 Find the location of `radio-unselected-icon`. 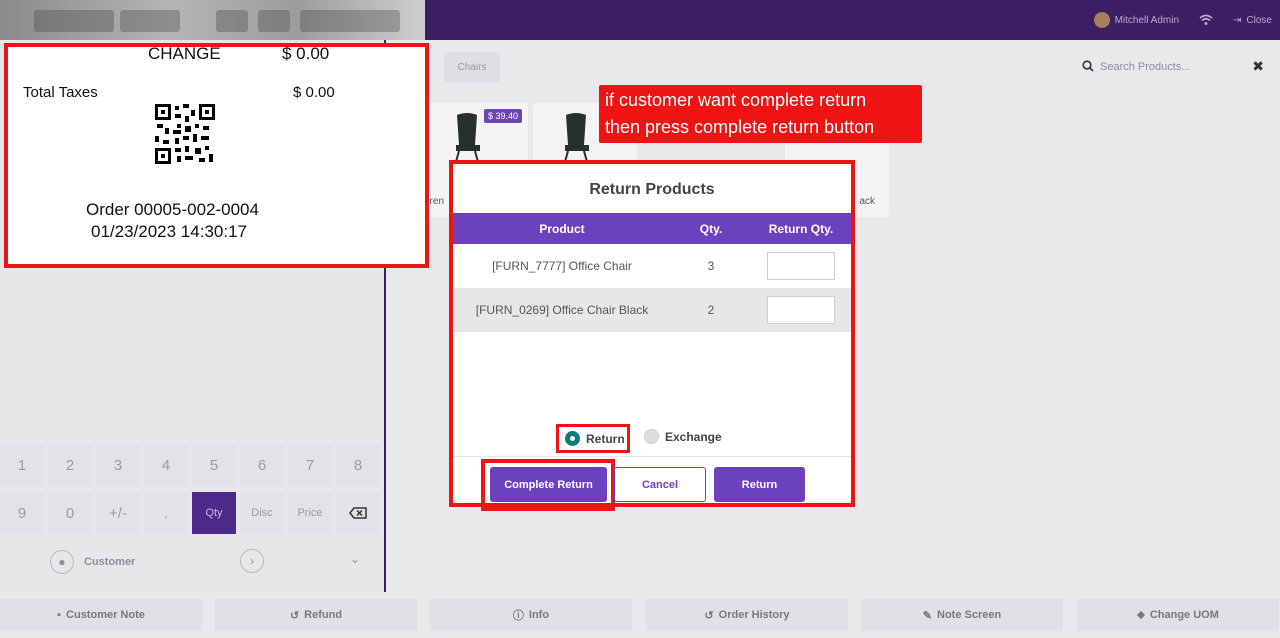

radio-unselected-icon is located at coordinates (651, 436).